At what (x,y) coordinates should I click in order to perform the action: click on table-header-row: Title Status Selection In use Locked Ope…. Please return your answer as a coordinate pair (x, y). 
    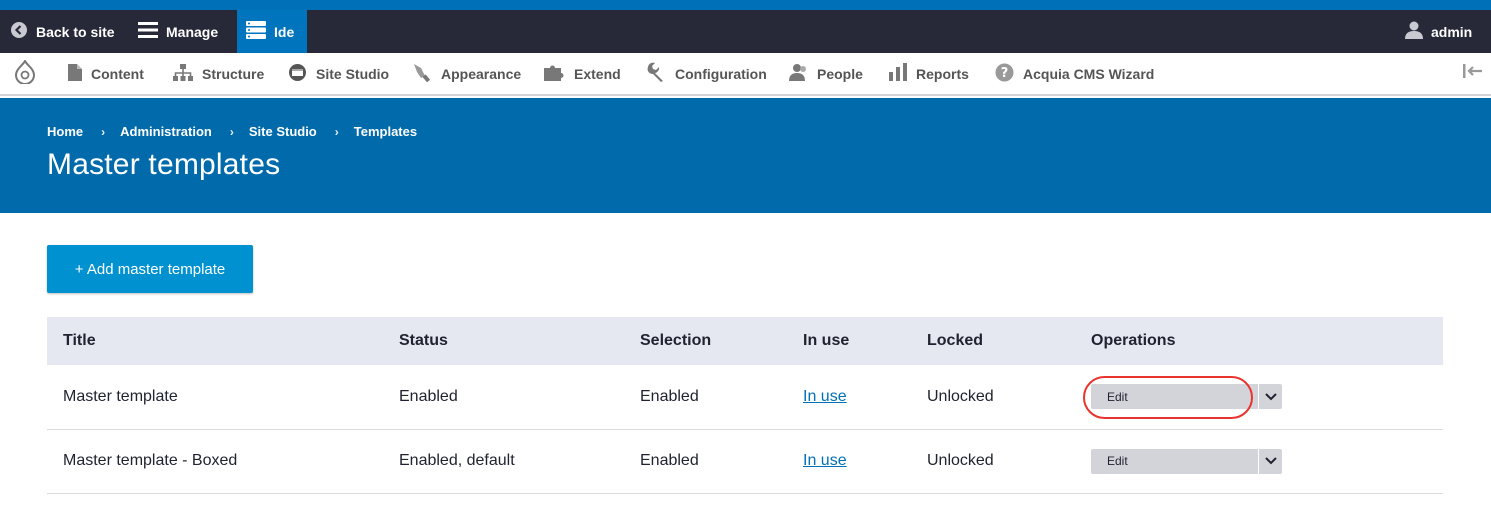
    Looking at the image, I should click on (745, 341).